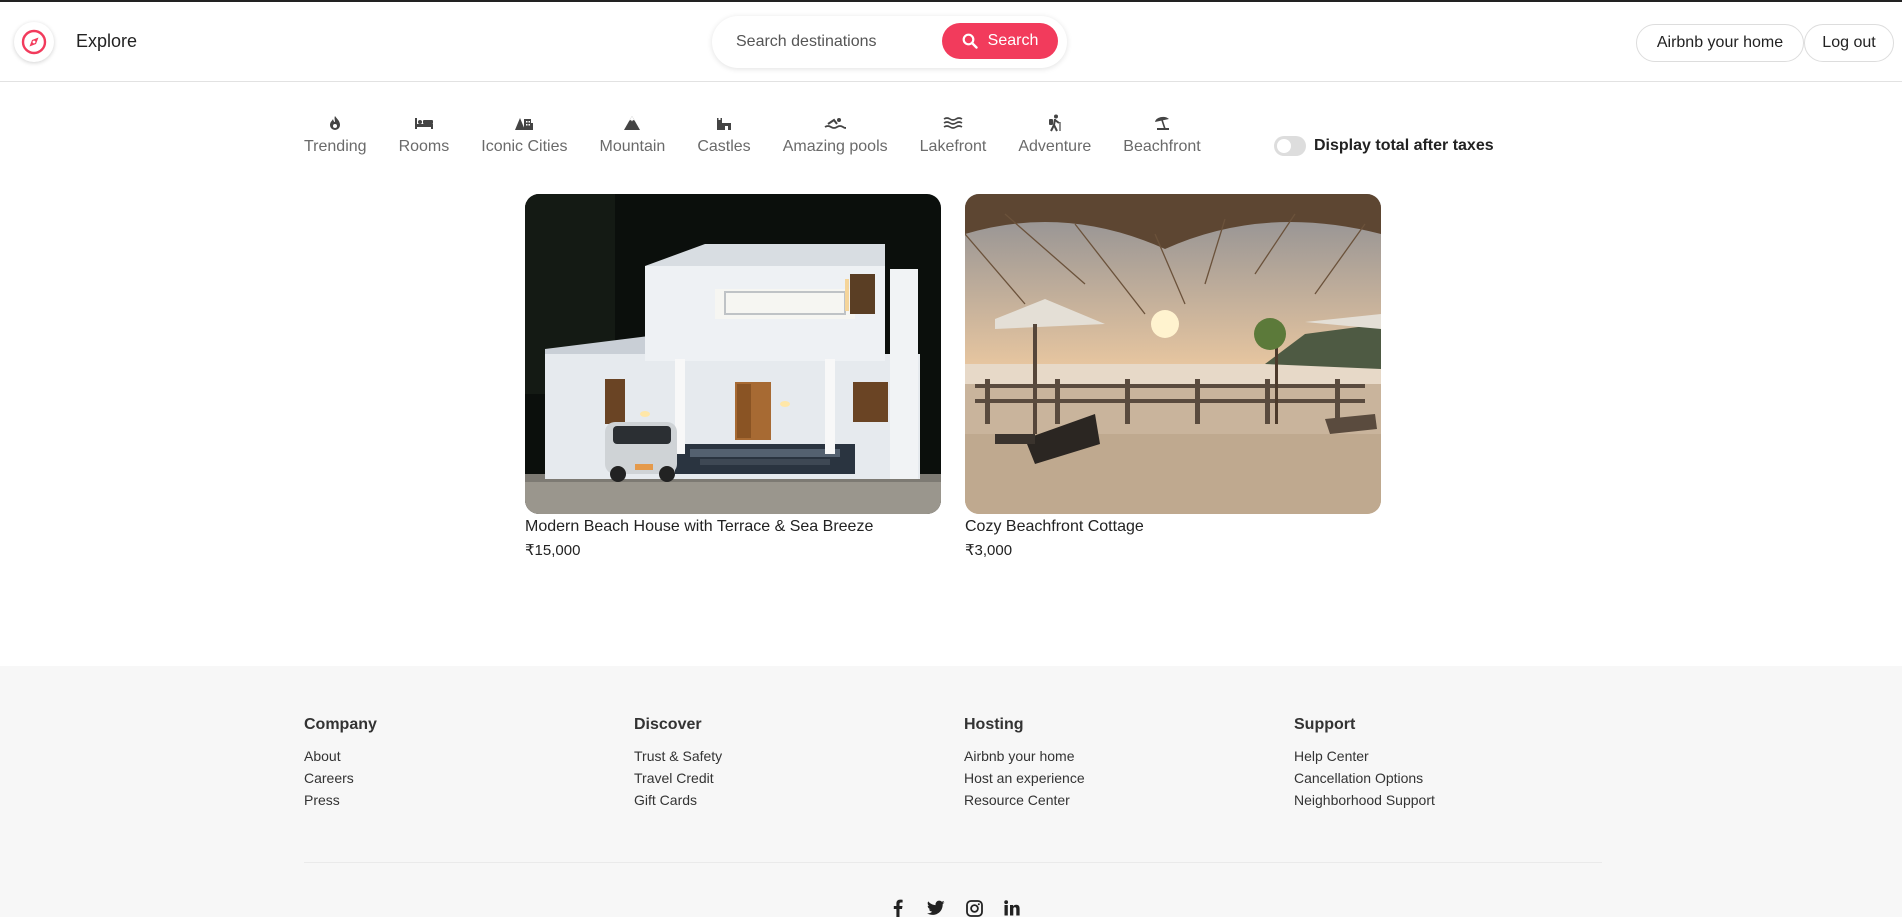 The width and height of the screenshot is (1902, 918). What do you see at coordinates (1024, 756) in the screenshot?
I see `footer-link: Airbnb your home` at bounding box center [1024, 756].